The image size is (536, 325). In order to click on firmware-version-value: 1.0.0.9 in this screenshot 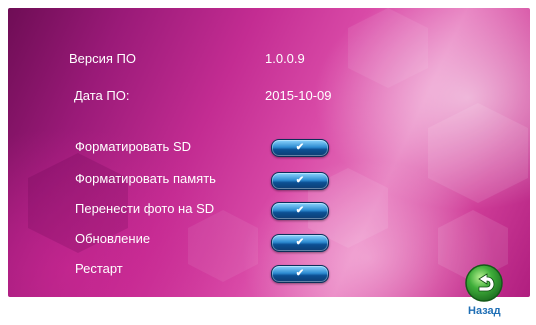, I will do `click(285, 58)`.